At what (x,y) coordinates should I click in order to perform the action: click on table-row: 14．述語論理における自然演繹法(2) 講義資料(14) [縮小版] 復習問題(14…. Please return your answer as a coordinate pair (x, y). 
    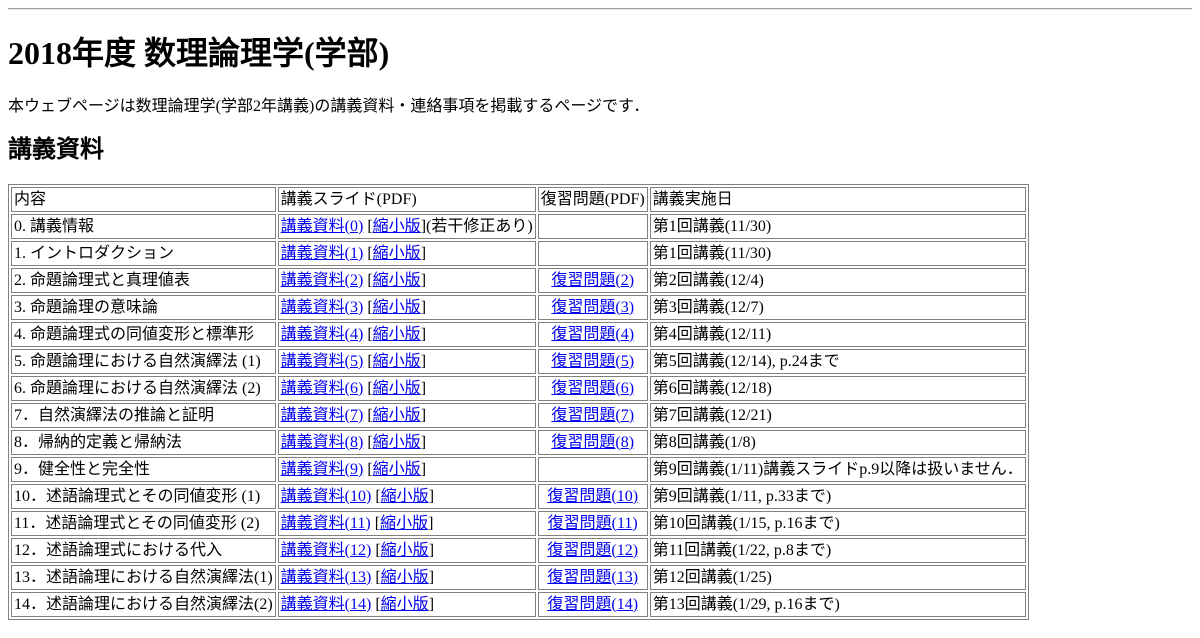
    Looking at the image, I should click on (518, 604).